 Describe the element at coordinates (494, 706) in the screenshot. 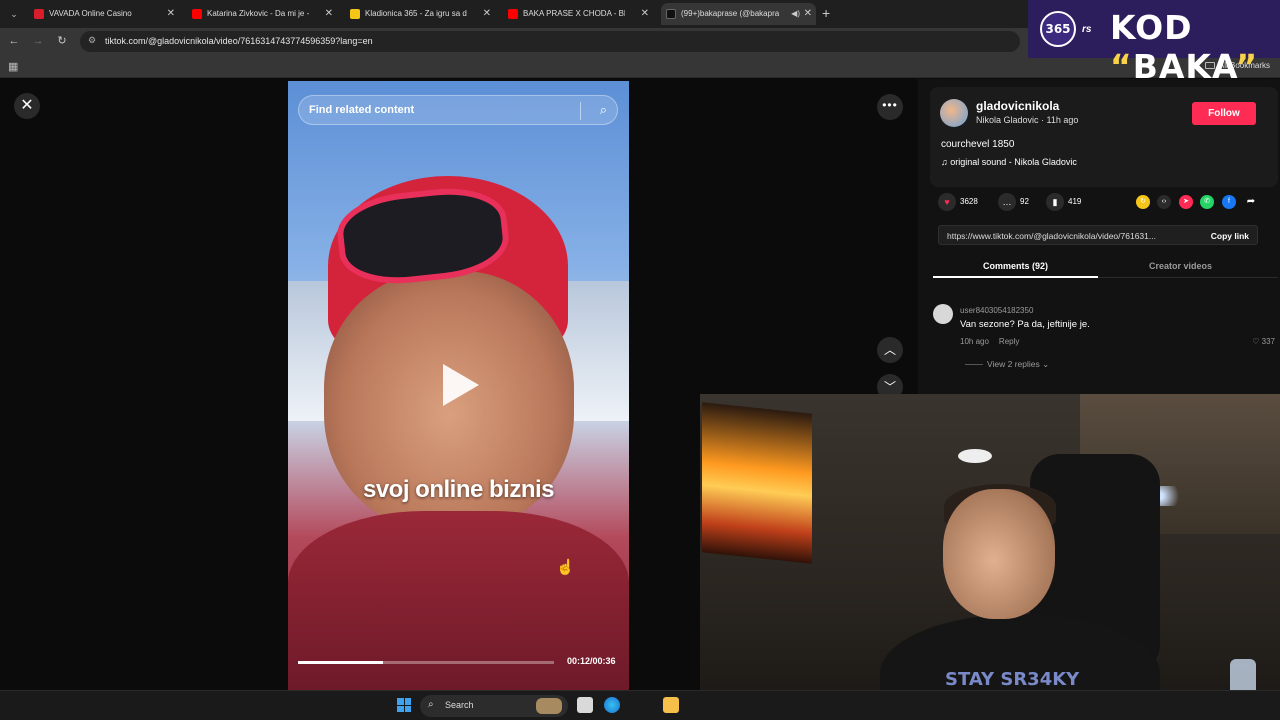

I see `taskbar-search: ⌕ Search` at that location.